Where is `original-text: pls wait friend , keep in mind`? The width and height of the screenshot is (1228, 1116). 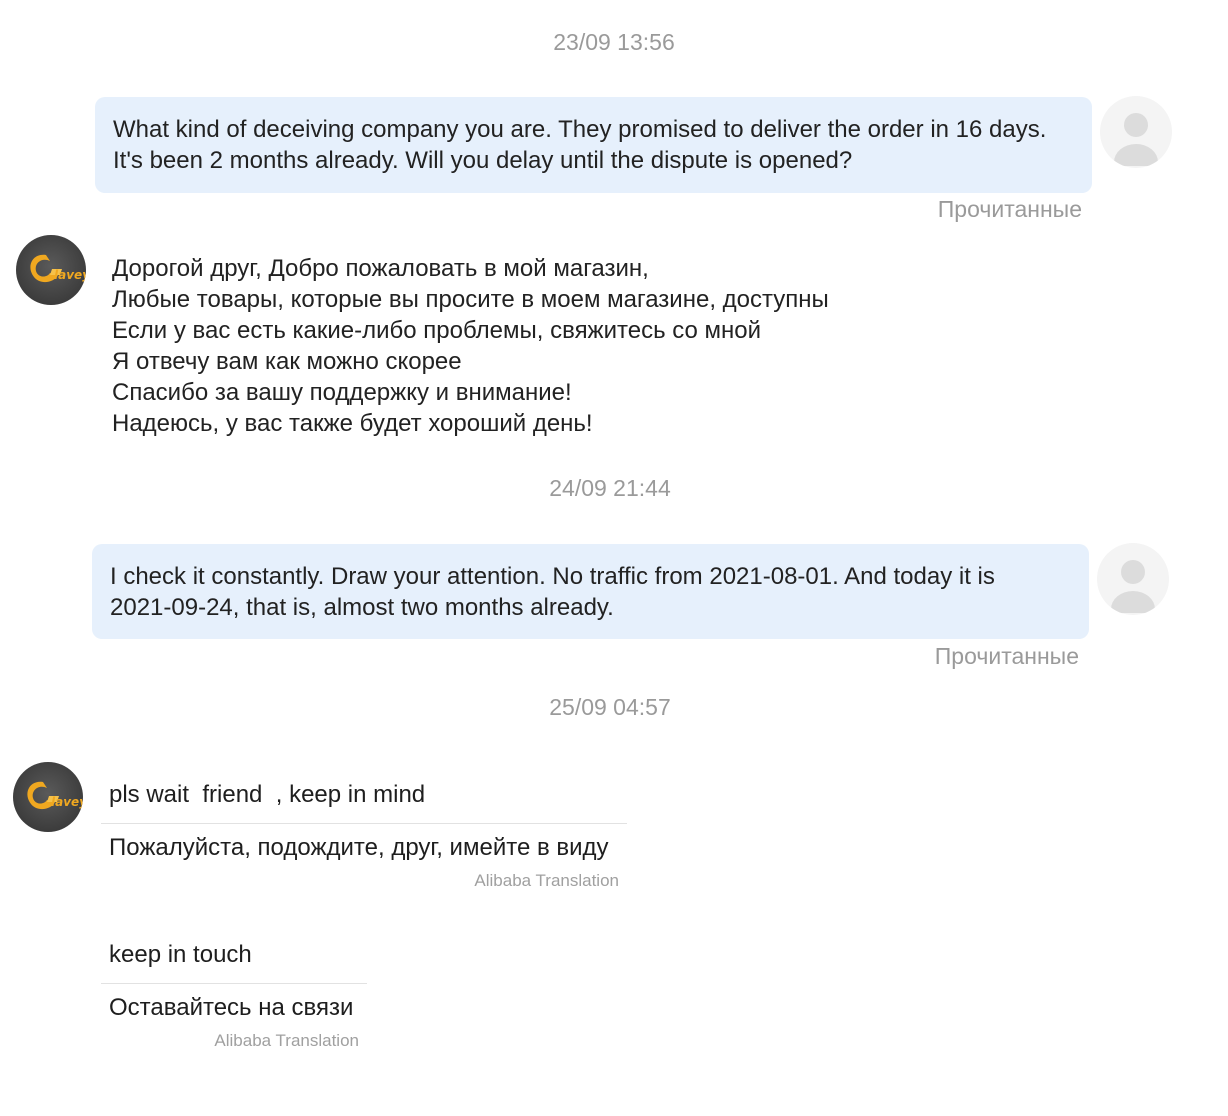
original-text: pls wait friend , keep in mind is located at coordinates (364, 802).